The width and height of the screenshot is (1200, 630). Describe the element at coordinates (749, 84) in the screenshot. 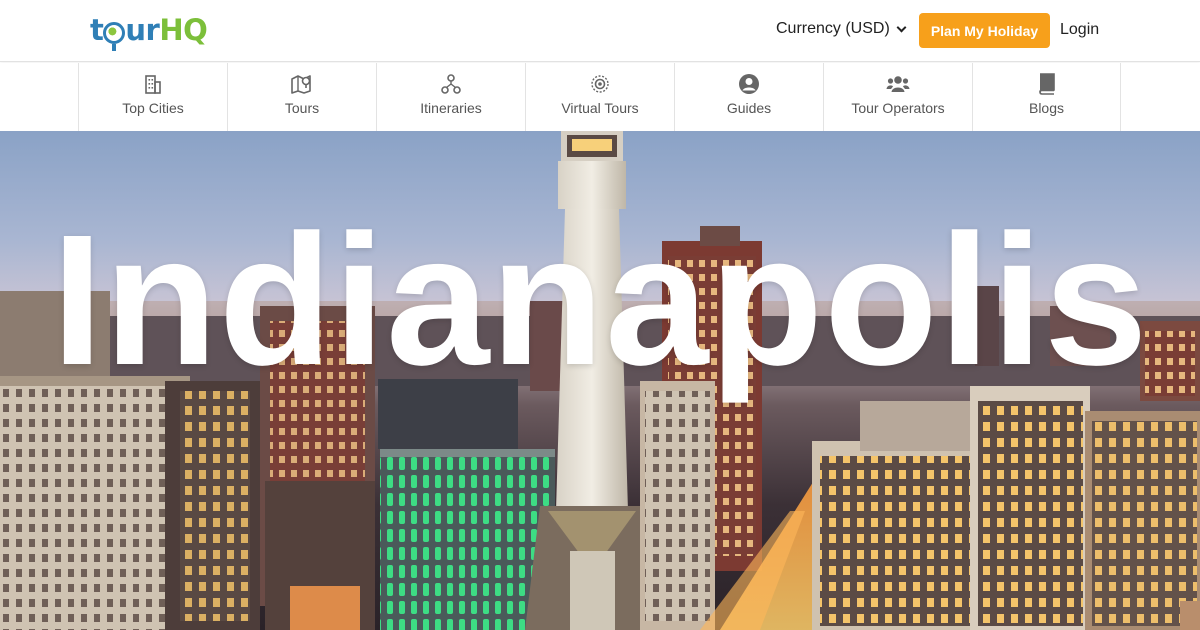

I see `user-circle-icon` at that location.